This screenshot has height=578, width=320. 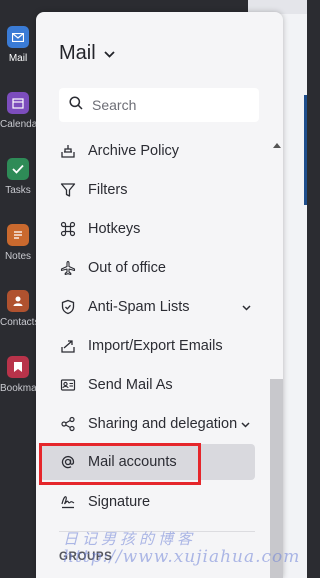 What do you see at coordinates (18, 235) in the screenshot?
I see `notes-icon` at bounding box center [18, 235].